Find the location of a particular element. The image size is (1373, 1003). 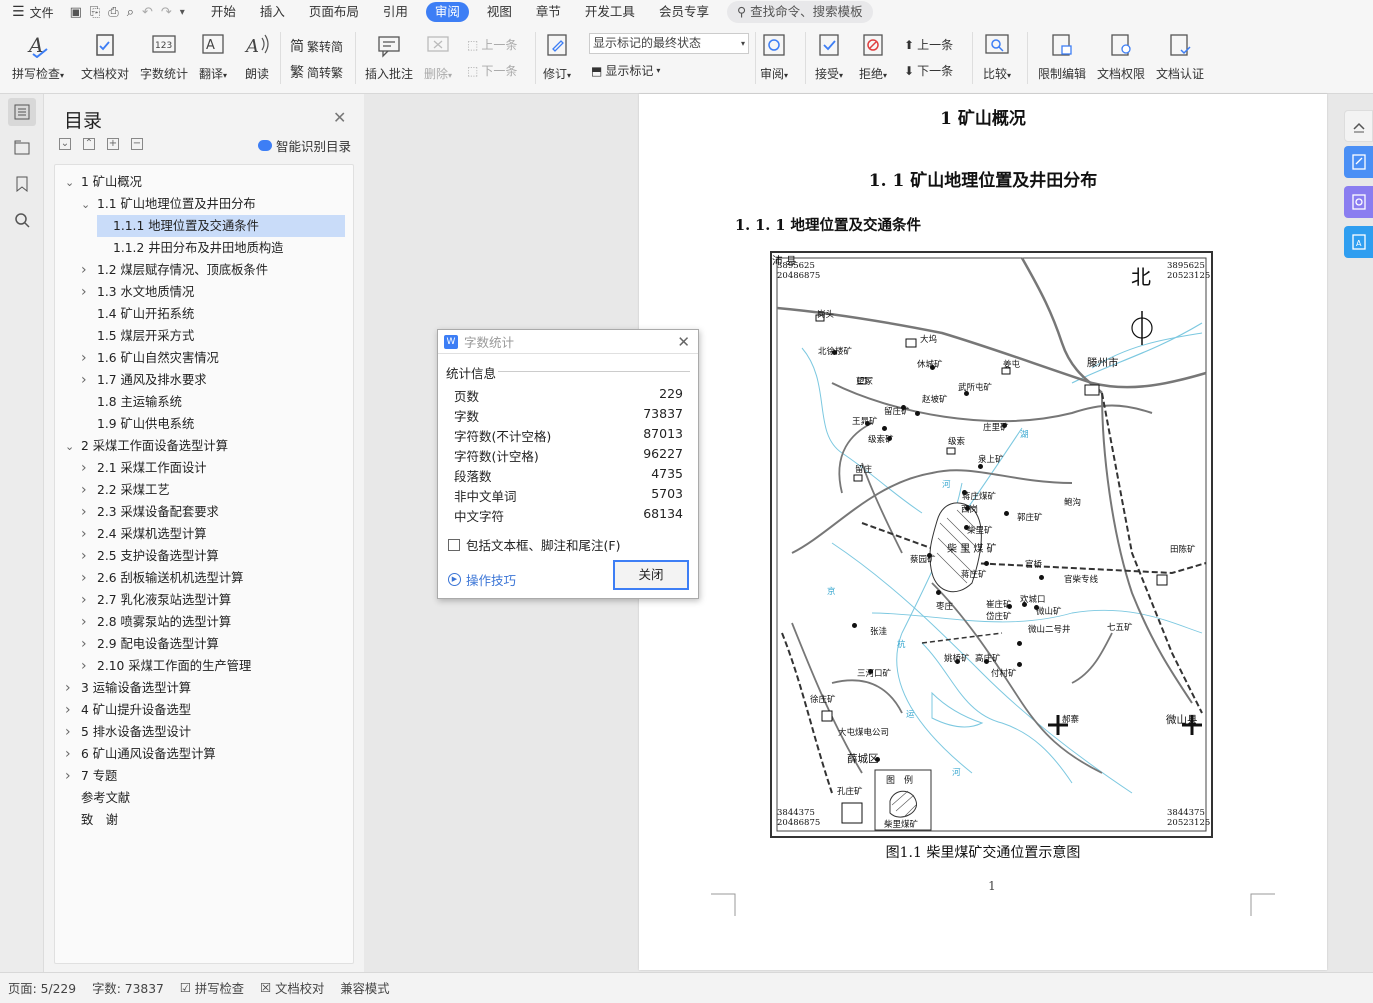

next-comment-button: ⬚ 下一条 is located at coordinates (492, 70).